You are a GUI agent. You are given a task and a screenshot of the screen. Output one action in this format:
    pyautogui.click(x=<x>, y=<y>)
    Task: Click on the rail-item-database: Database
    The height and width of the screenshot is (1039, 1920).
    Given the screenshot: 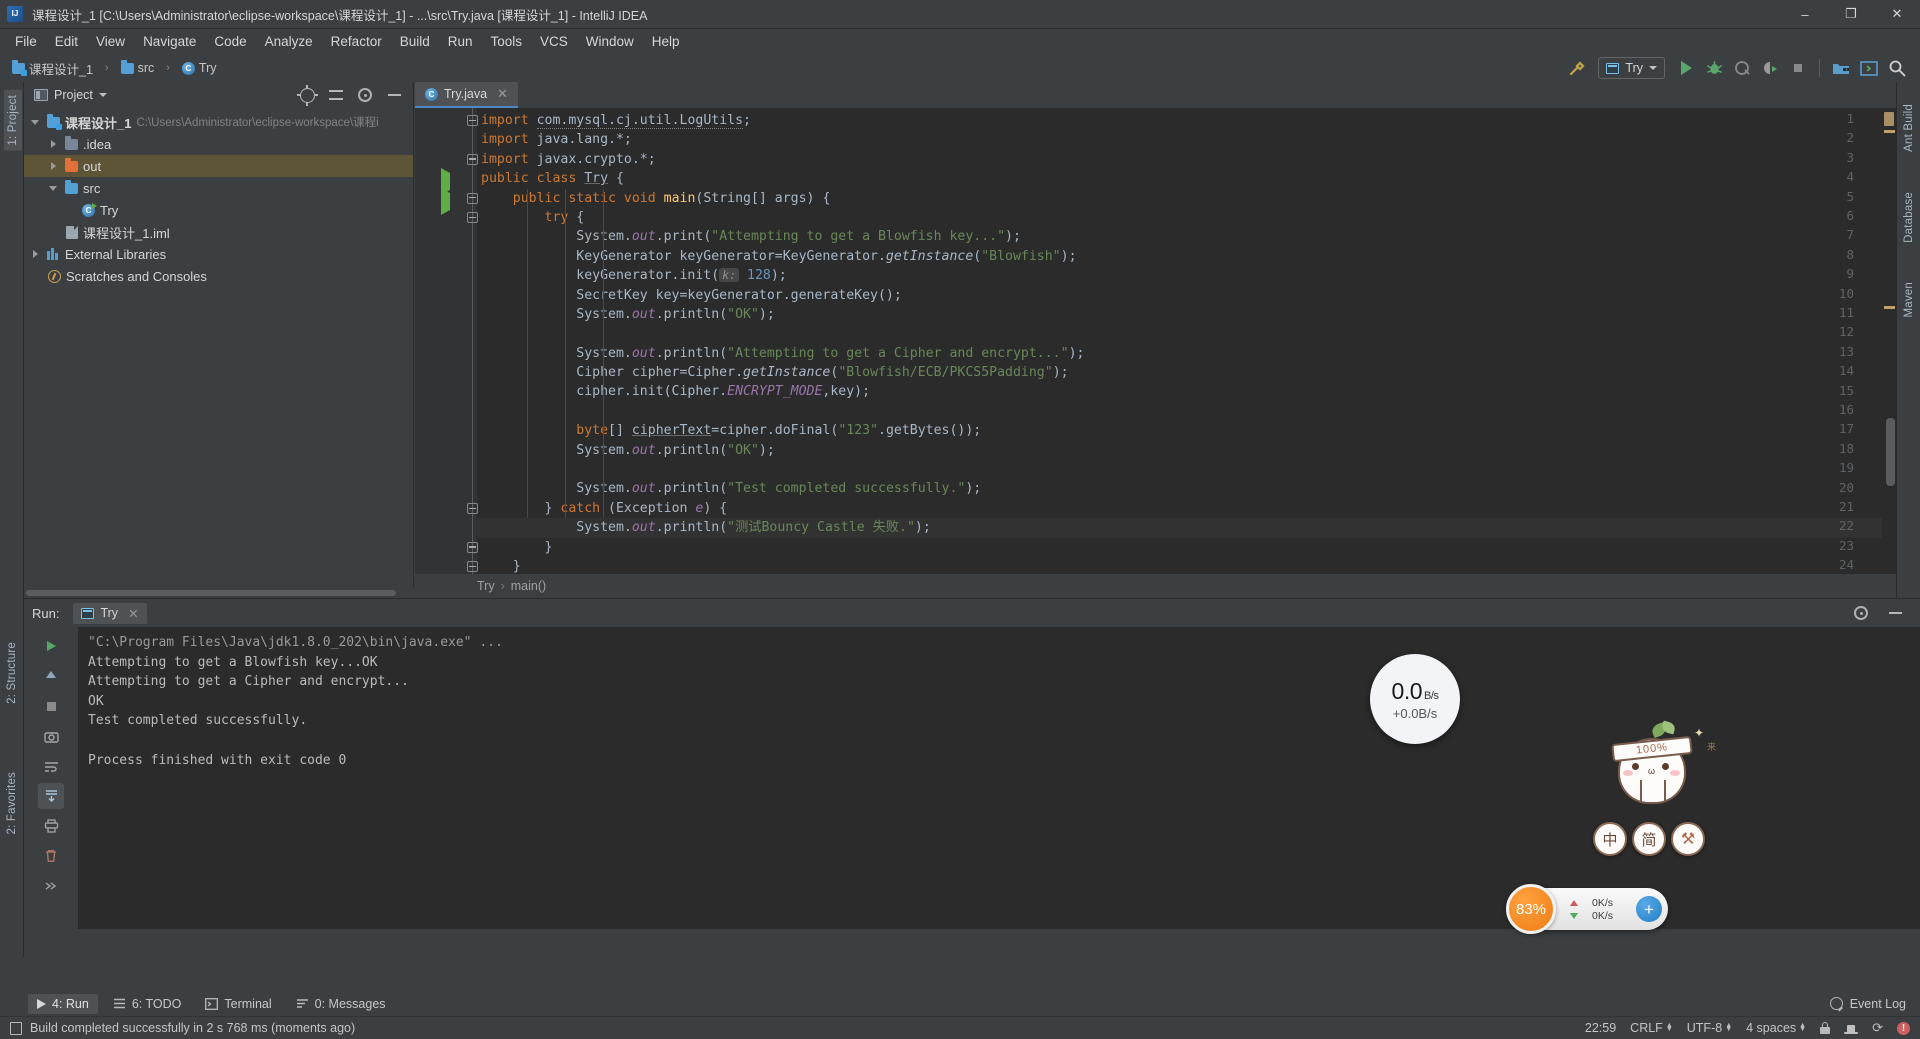 What is the action you would take?
    pyautogui.click(x=1909, y=217)
    